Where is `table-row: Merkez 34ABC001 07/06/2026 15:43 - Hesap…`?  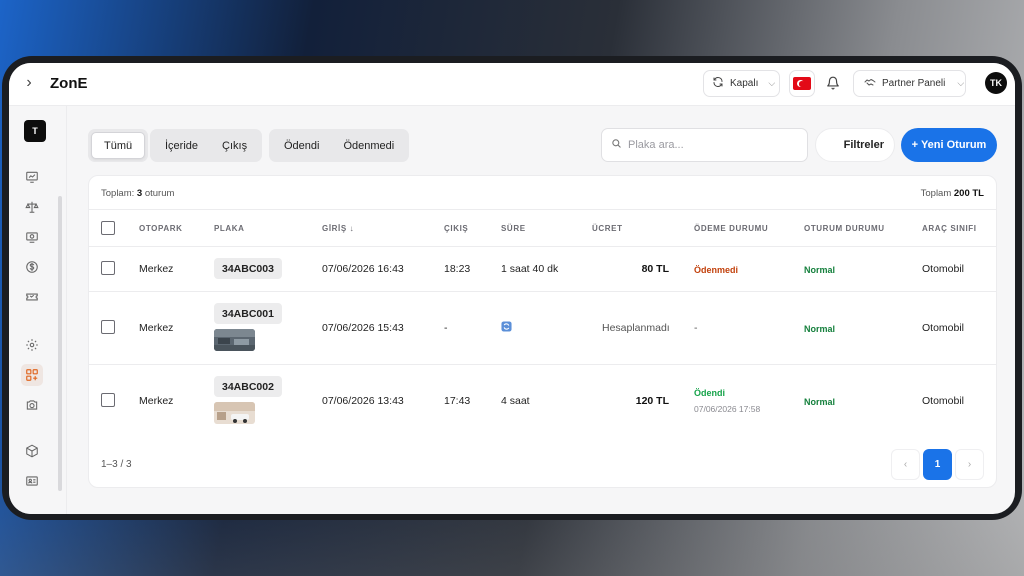
table-row: Merkez 34ABC001 07/06/2026 15:43 - Hesap… is located at coordinates (542, 328).